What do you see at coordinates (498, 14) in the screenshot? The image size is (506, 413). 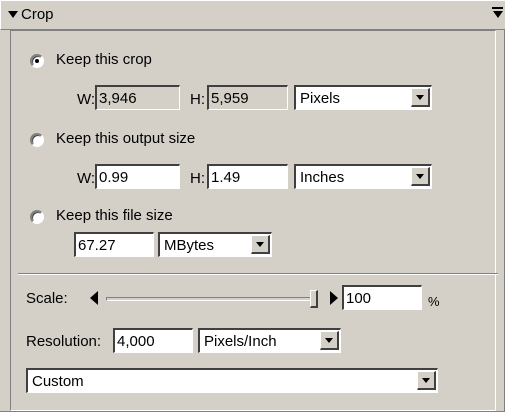 I see `panel-menu-icon` at bounding box center [498, 14].